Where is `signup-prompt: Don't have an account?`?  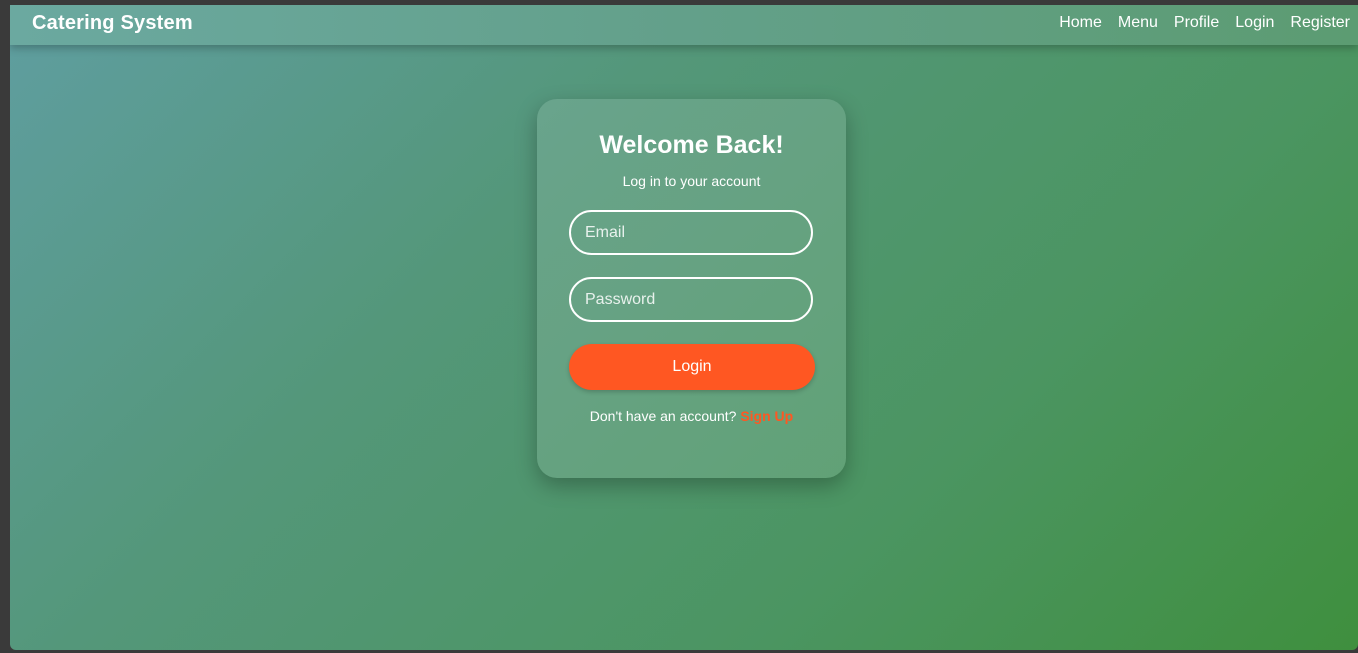 signup-prompt: Don't have an account? is located at coordinates (663, 416).